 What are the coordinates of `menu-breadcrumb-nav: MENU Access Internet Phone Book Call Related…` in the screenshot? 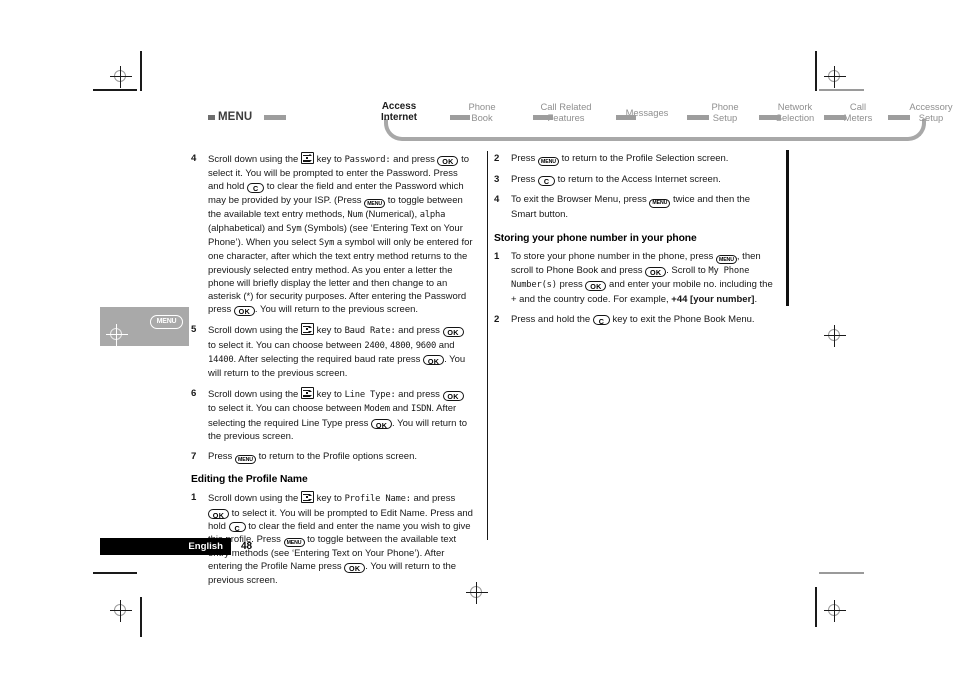 It's located at (580, 122).